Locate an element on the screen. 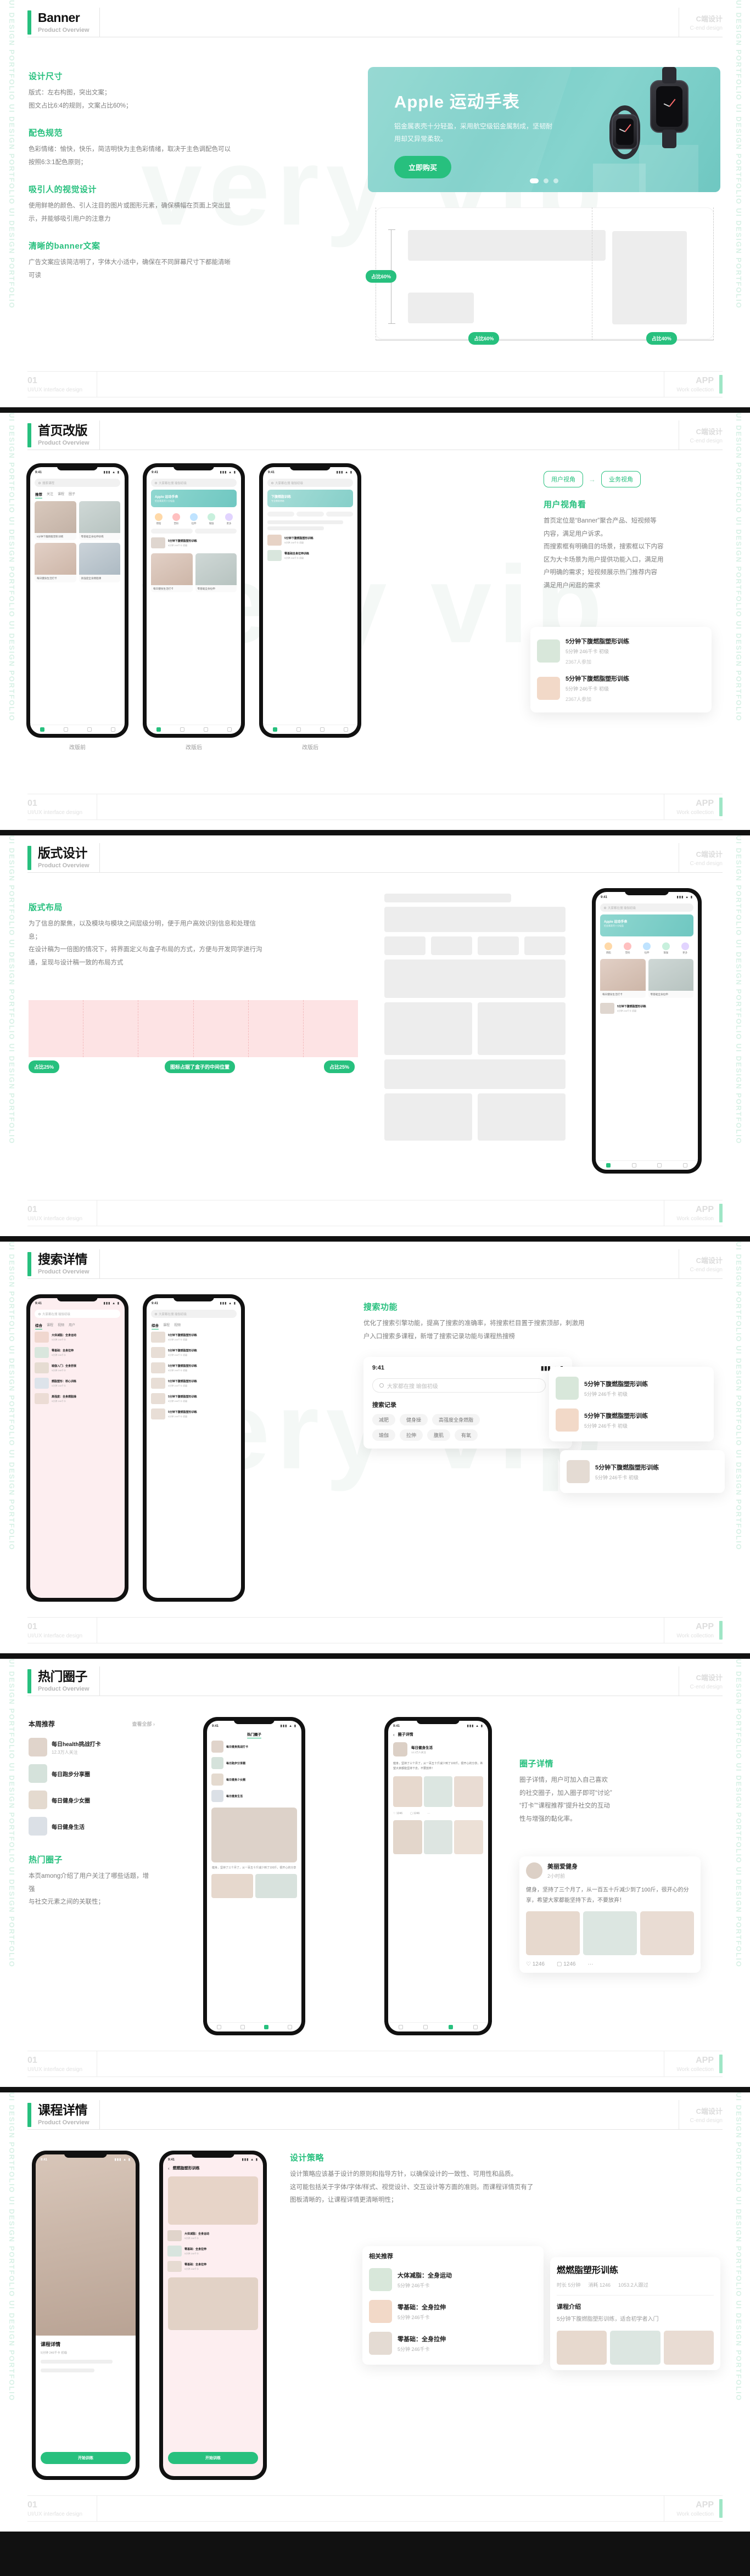  history-tag-row-2: 瑜伽 拉伸 腹肌 有氧 is located at coordinates (467, 1435).